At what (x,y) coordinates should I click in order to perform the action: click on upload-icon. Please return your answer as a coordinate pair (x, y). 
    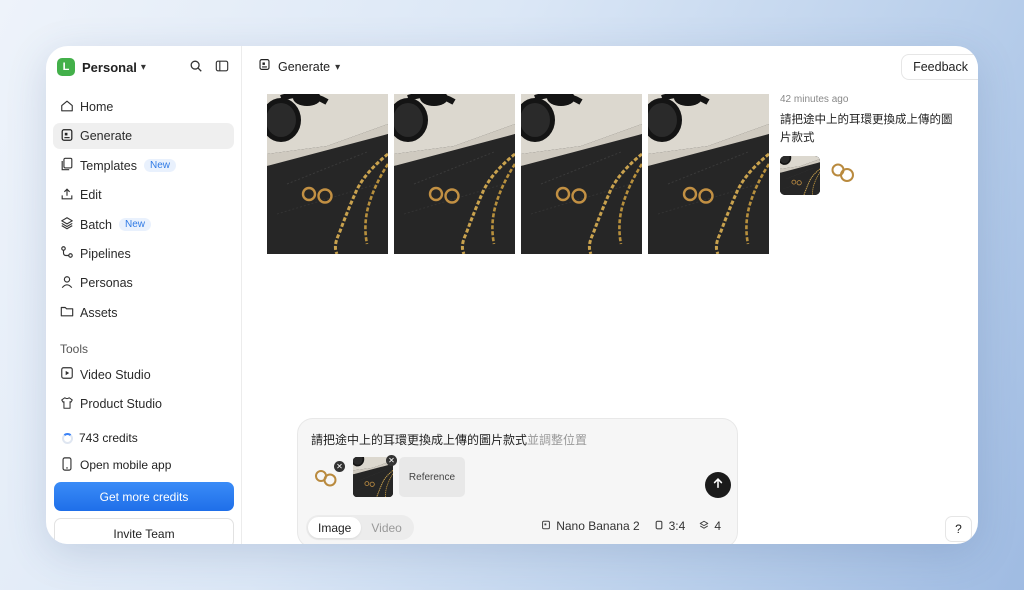
    Looking at the image, I should click on (70, 195).